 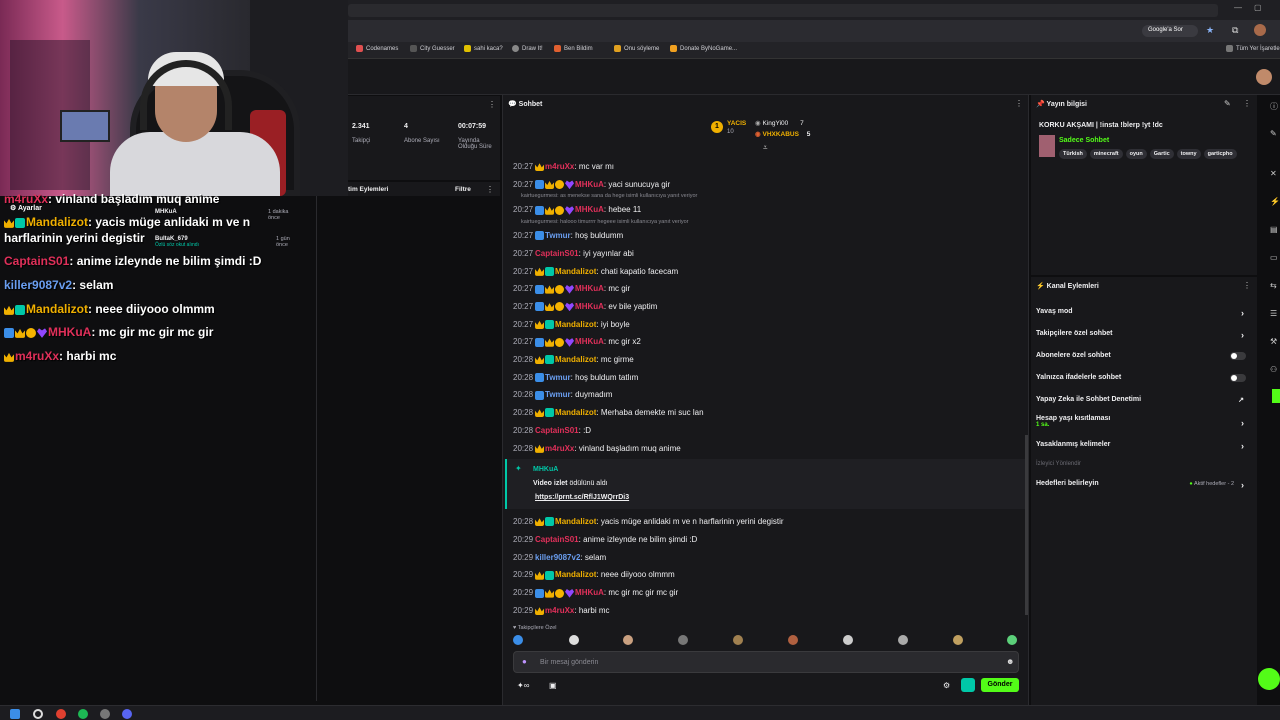 I want to click on chat-message: 20:28 Twmur: duymadım, so click(x=562, y=395).